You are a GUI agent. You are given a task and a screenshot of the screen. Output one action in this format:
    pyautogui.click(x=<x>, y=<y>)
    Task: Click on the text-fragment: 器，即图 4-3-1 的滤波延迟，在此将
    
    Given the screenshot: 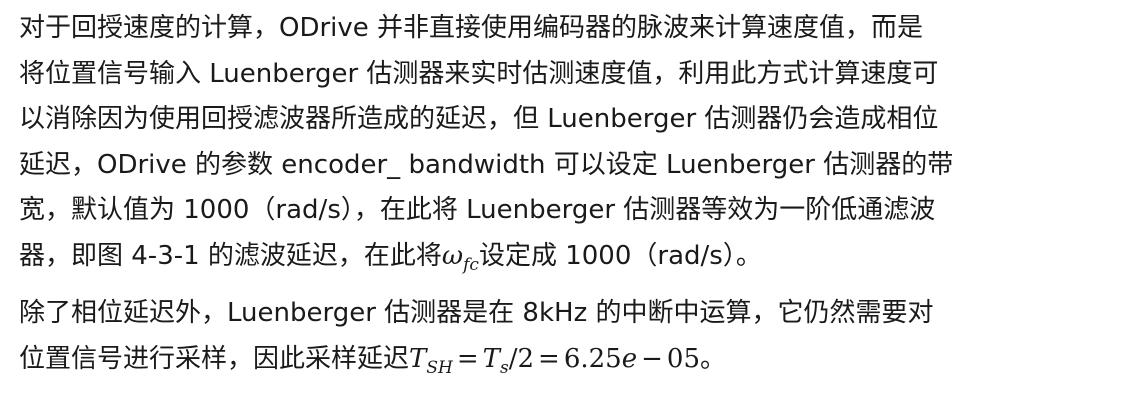 What is the action you would take?
    pyautogui.click(x=230, y=255)
    